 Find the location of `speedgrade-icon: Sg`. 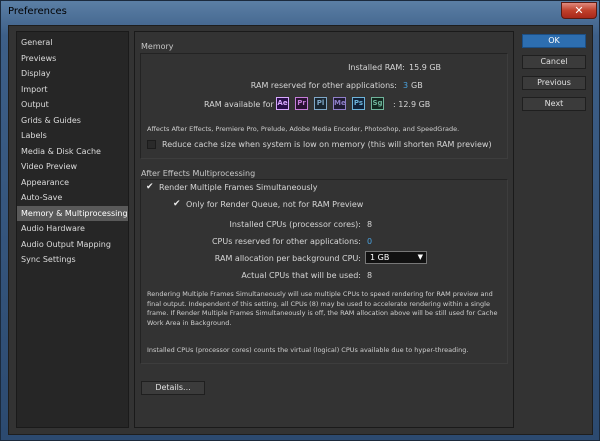

speedgrade-icon: Sg is located at coordinates (377, 103).